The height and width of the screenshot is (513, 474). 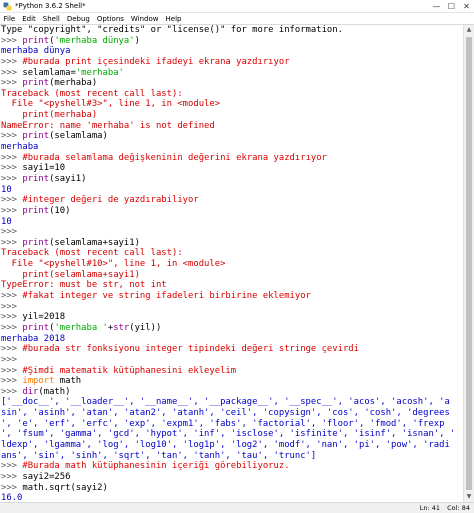 I want to click on menu-edit: Edit, so click(x=29, y=19).